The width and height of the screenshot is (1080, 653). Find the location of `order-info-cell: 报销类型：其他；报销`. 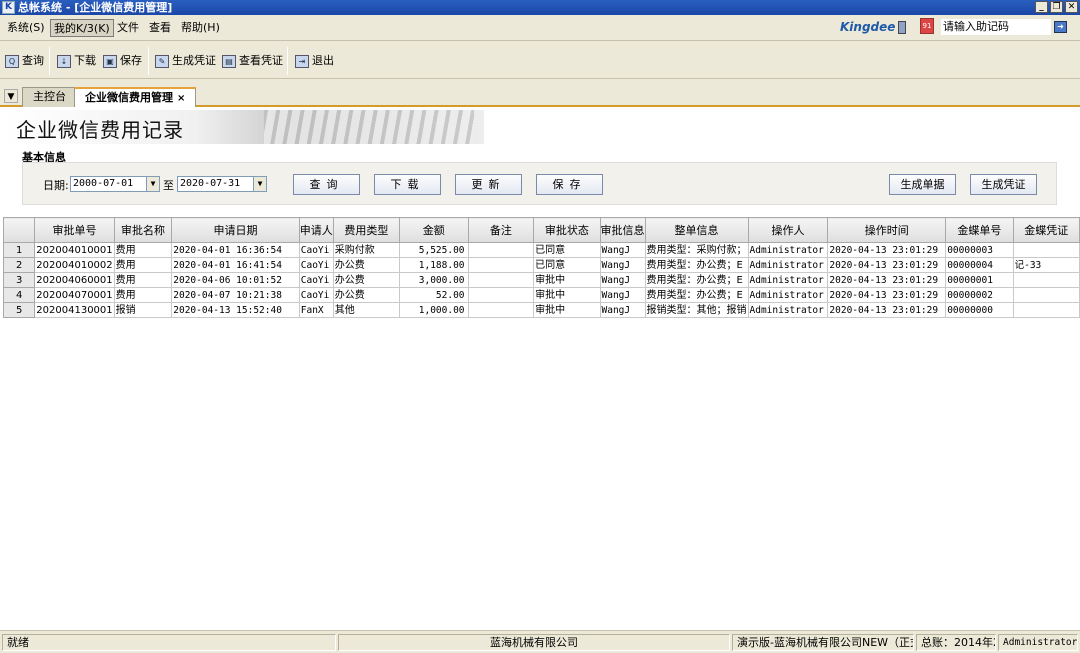

order-info-cell: 报销类型：其他；报销 is located at coordinates (696, 310).